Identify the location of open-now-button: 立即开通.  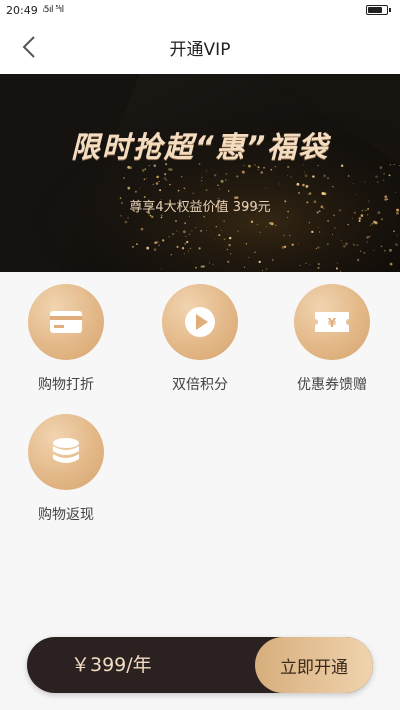
(314, 665).